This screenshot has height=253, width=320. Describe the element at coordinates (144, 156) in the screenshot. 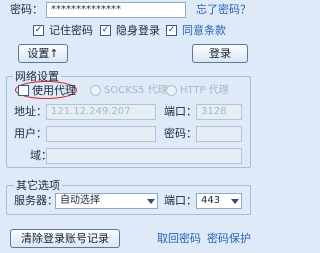

I see `domain-field` at that location.